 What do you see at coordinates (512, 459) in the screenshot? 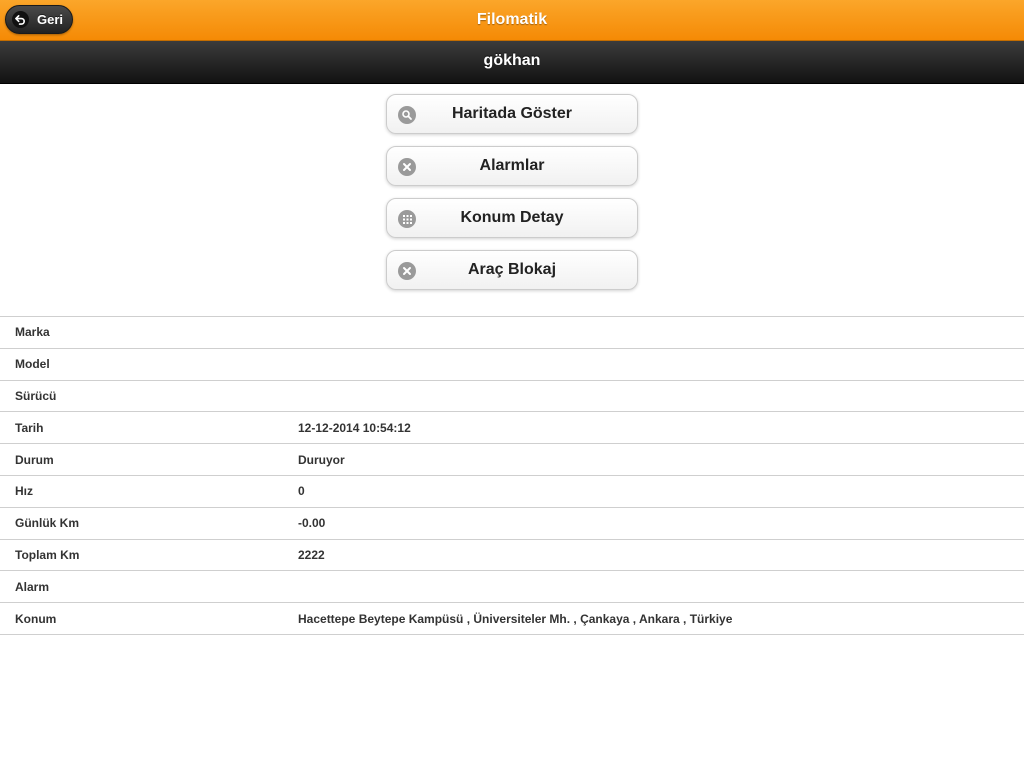
I see `table-row: Durum Duruyor` at bounding box center [512, 459].